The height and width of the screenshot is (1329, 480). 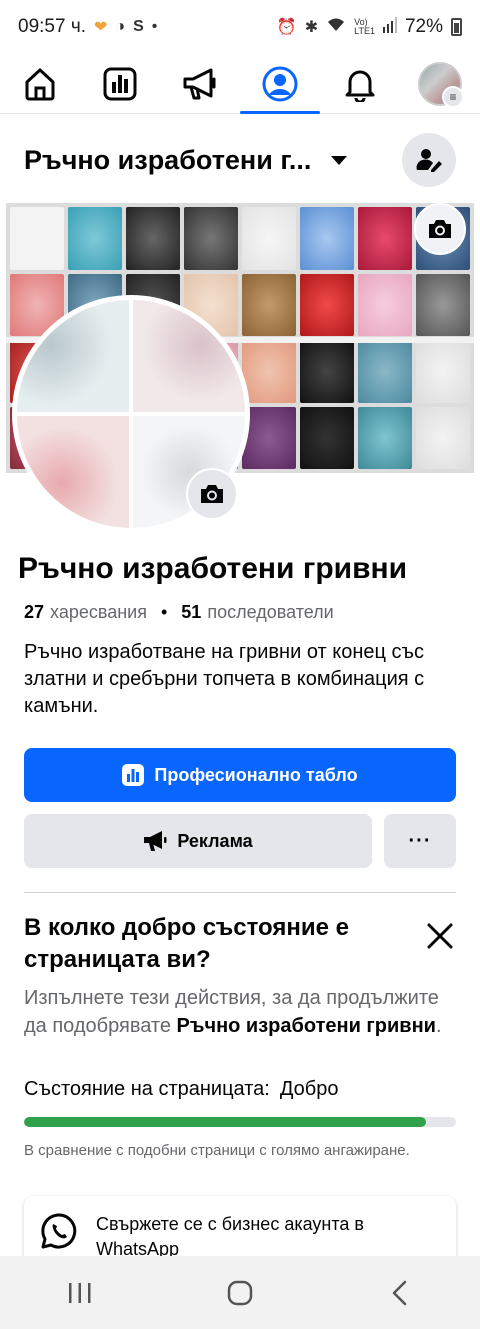 I want to click on heart-badge-icon: ❤, so click(x=101, y=27).